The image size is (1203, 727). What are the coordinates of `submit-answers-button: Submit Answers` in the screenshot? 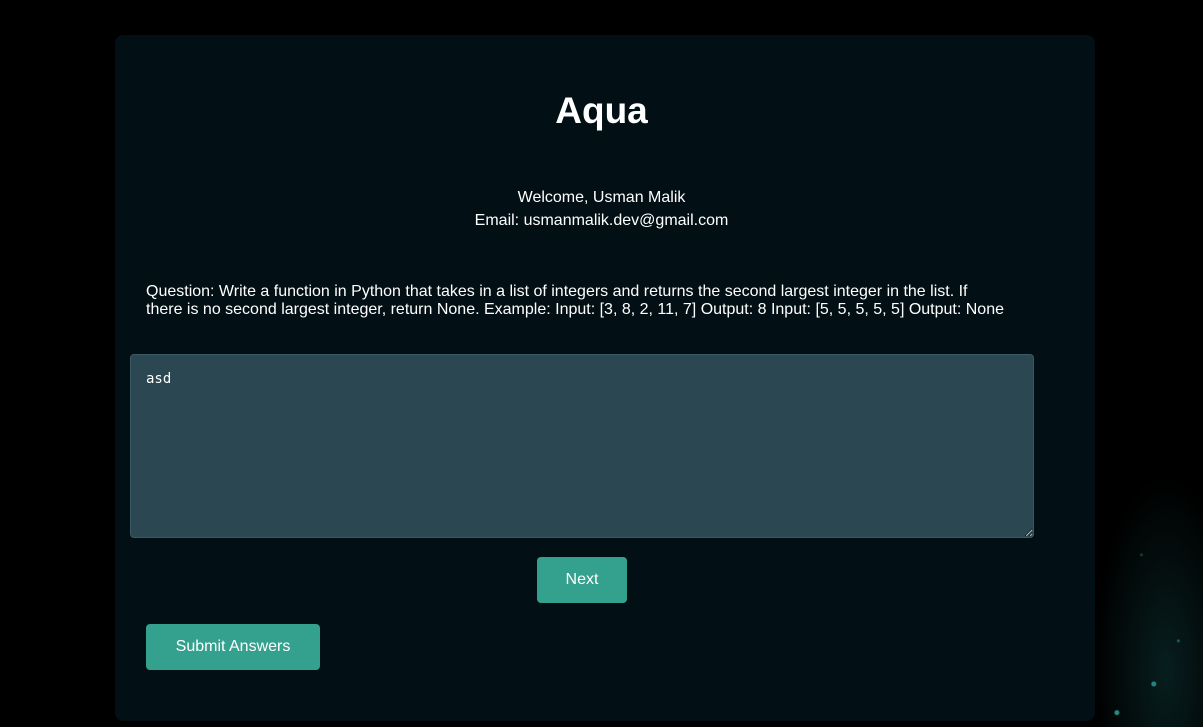 It's located at (233, 647).